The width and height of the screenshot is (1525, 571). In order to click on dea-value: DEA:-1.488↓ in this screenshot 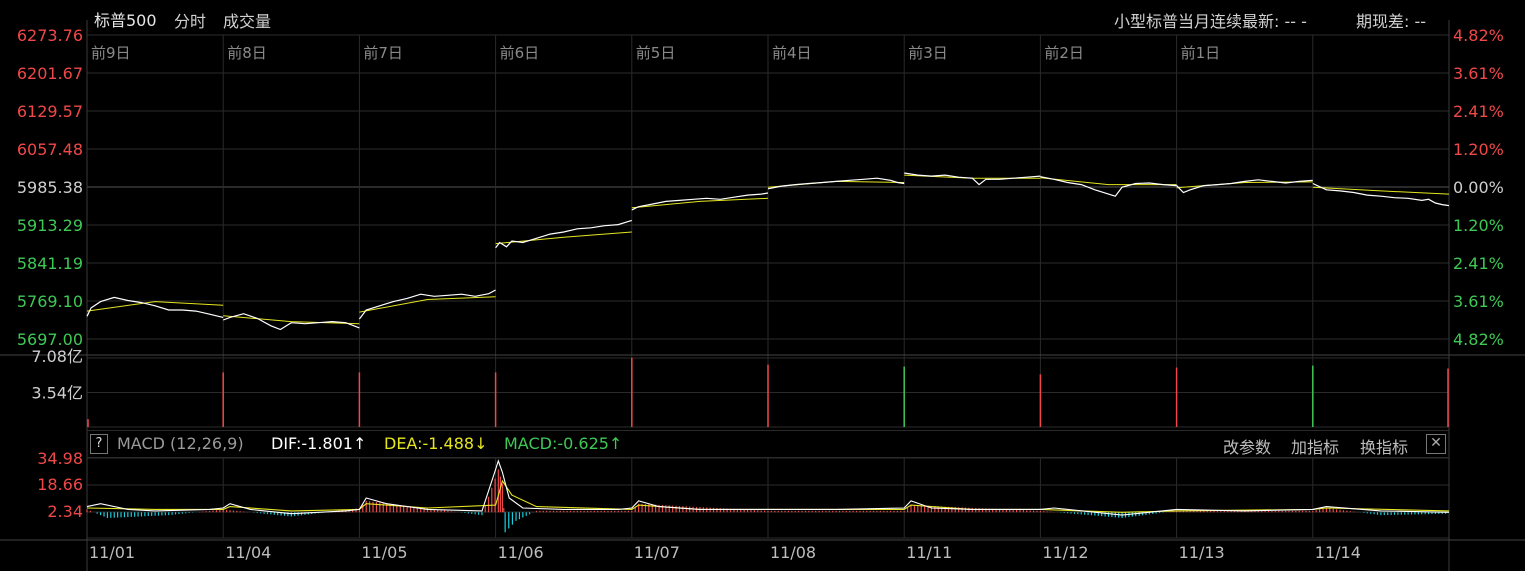, I will do `click(436, 443)`.